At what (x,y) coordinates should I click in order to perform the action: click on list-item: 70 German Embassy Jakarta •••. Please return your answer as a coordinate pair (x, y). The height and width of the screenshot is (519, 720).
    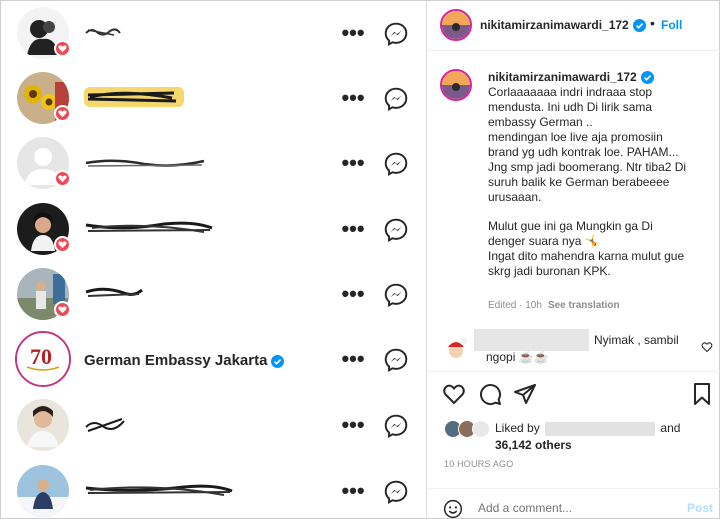
    Looking at the image, I should click on (214, 360).